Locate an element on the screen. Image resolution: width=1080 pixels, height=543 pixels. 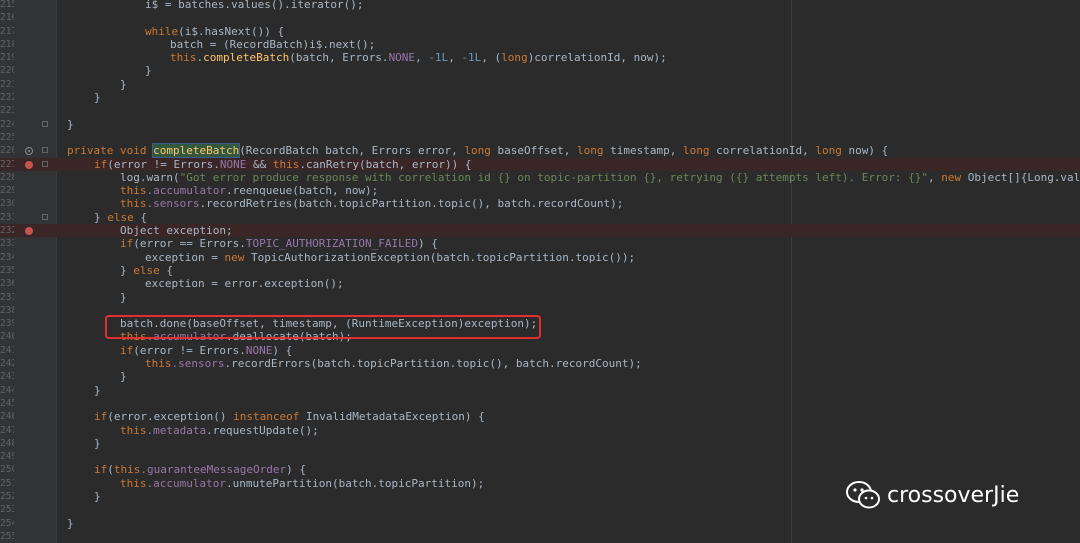
line-number: 215 is located at coordinates (7, 5).